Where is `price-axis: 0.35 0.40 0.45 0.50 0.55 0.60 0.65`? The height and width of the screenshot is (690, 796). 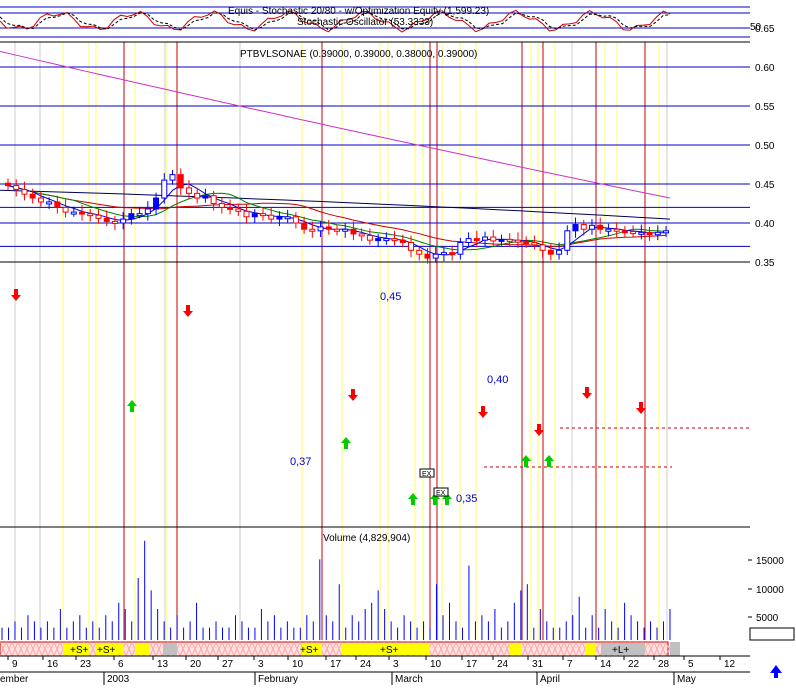
price-axis: 0.35 0.40 0.45 0.50 0.55 0.60 0.65 is located at coordinates (765, 146).